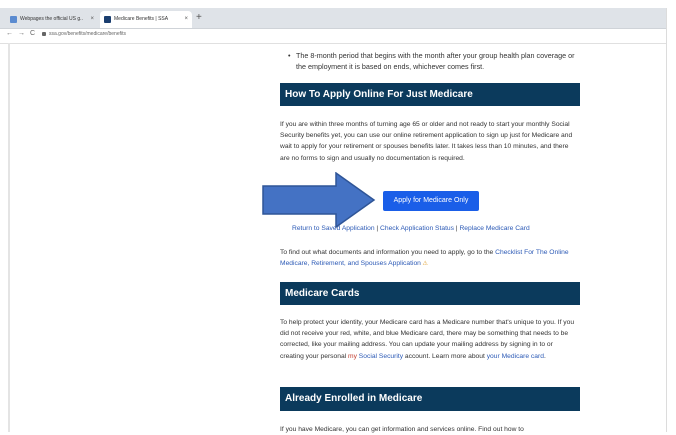  I want to click on new-tab-icon: +, so click(199, 18).